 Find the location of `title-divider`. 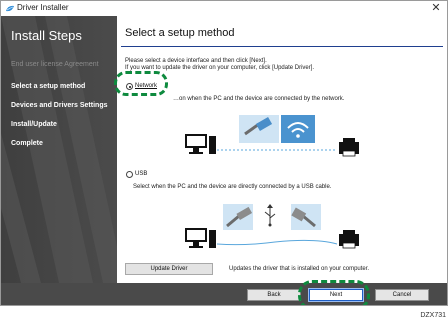

title-divider is located at coordinates (282, 46).